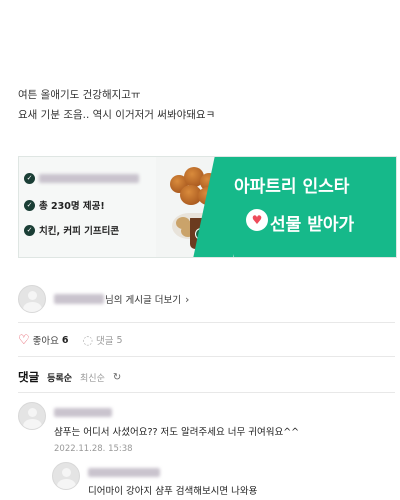 The image size is (400, 500). Describe the element at coordinates (312, 225) in the screenshot. I see `banner-subtitle: 선물 받아가` at that location.